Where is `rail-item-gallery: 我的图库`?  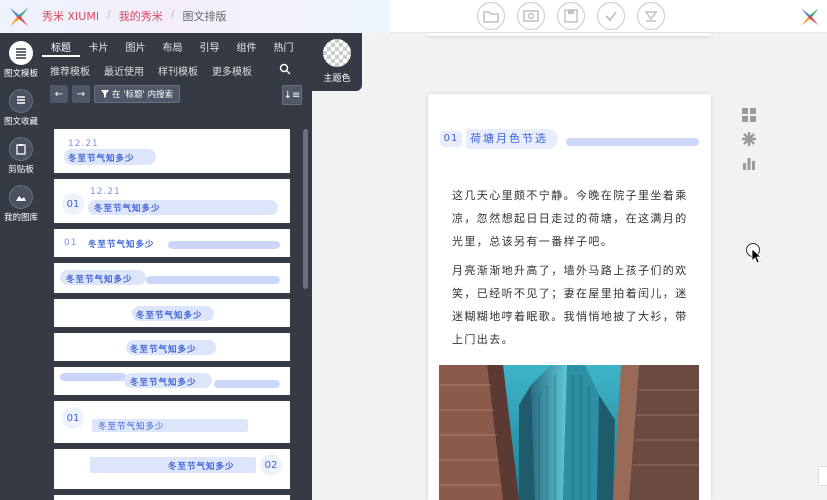
rail-item-gallery: 我的图库 is located at coordinates (21, 204).